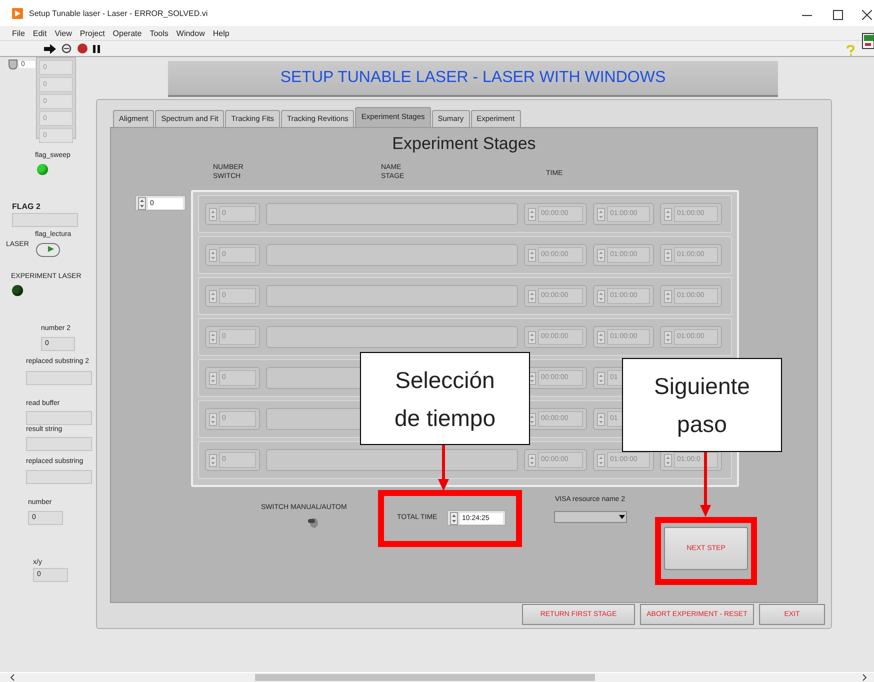 This screenshot has width=874, height=682. Describe the element at coordinates (159, 33) in the screenshot. I see `menu-item: Tools` at that location.